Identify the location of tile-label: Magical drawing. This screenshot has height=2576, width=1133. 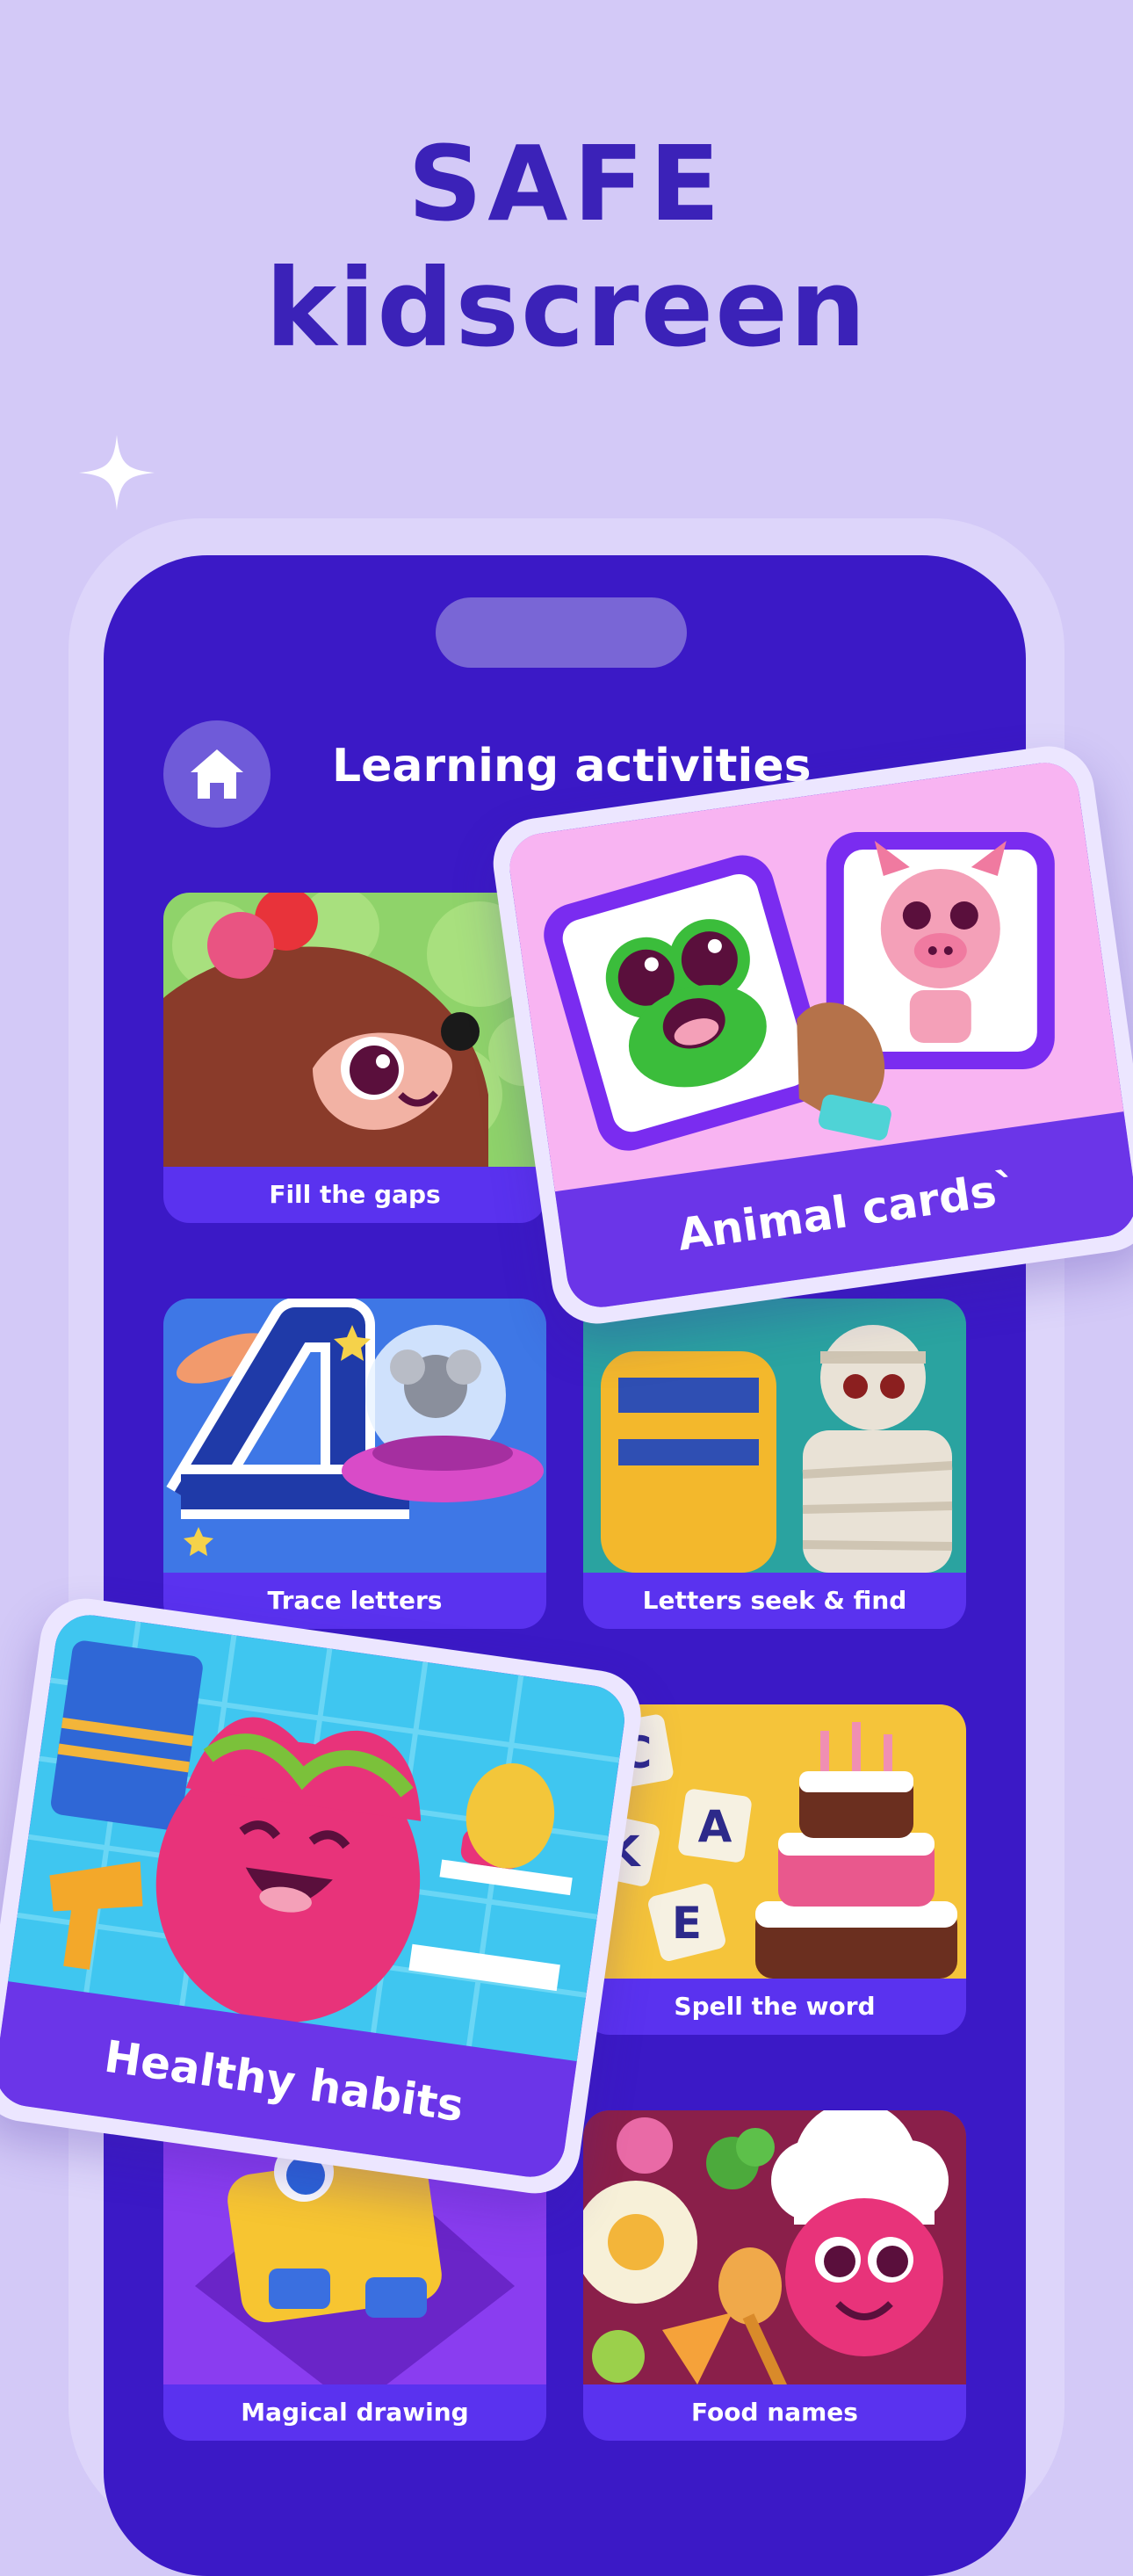
(355, 2412).